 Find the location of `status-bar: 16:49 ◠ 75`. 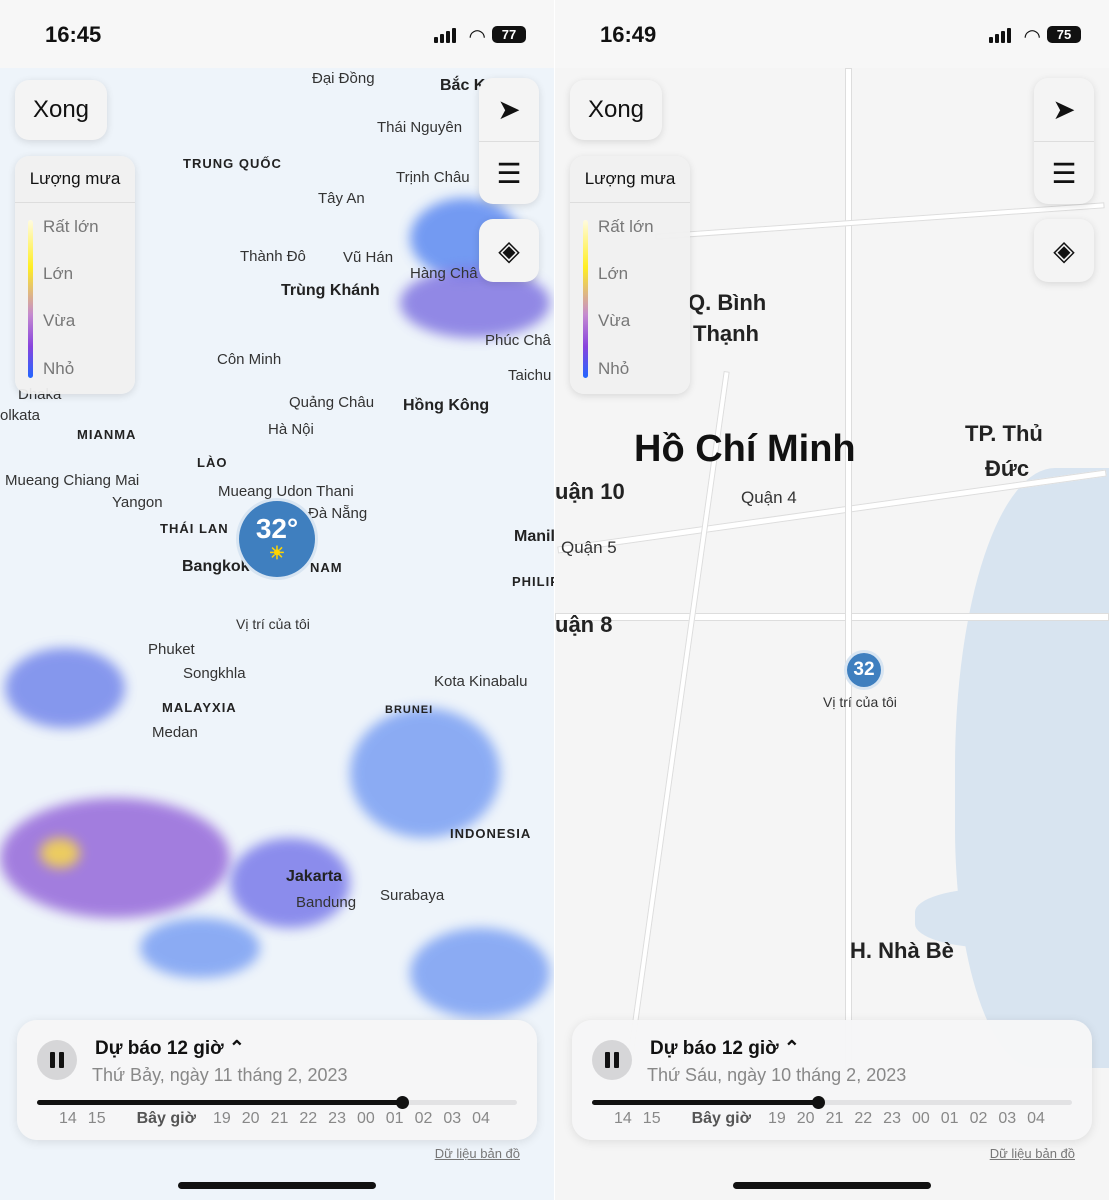

status-bar: 16:49 ◠ 75 is located at coordinates (832, 34).